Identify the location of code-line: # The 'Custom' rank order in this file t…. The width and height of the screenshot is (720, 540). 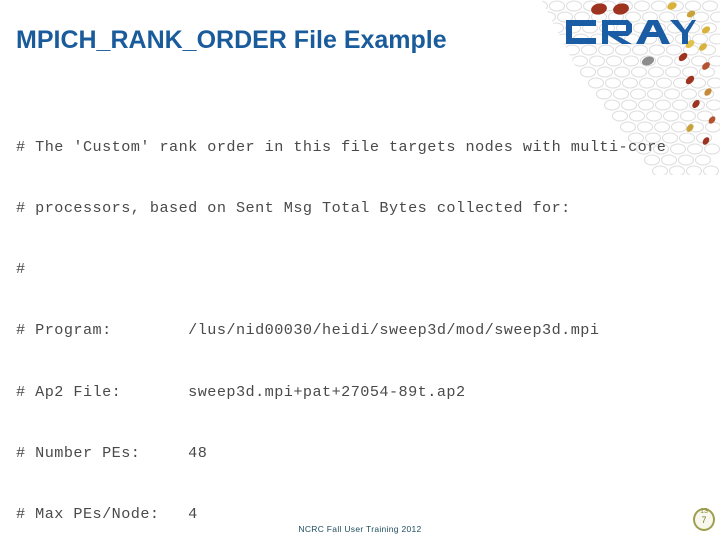
(341, 146).